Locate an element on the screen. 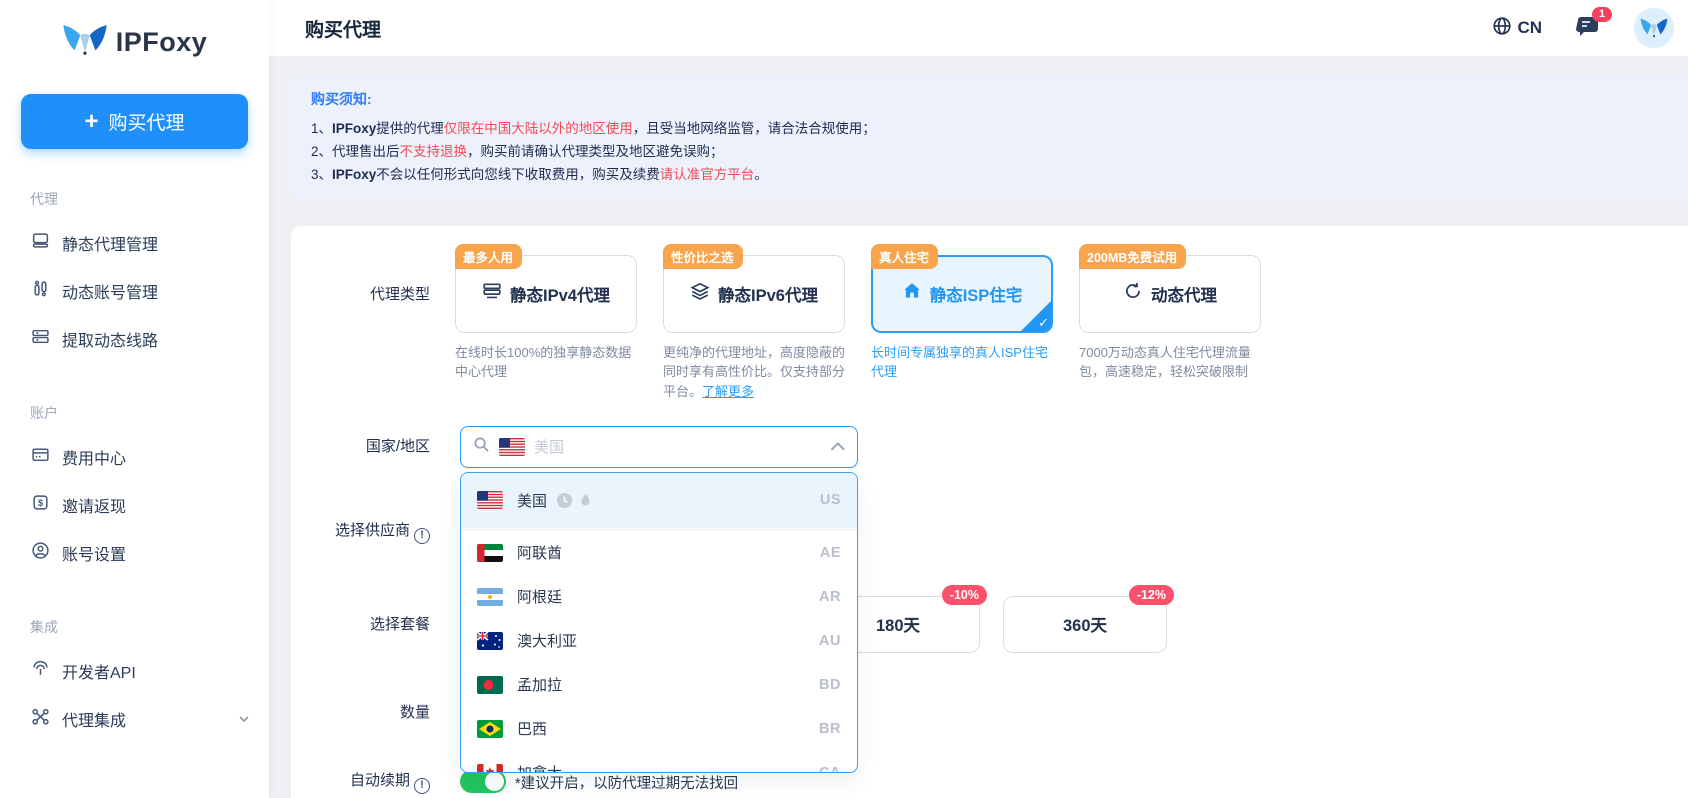  sidebar-item-billing-center: 费用中心 is located at coordinates (134, 457).